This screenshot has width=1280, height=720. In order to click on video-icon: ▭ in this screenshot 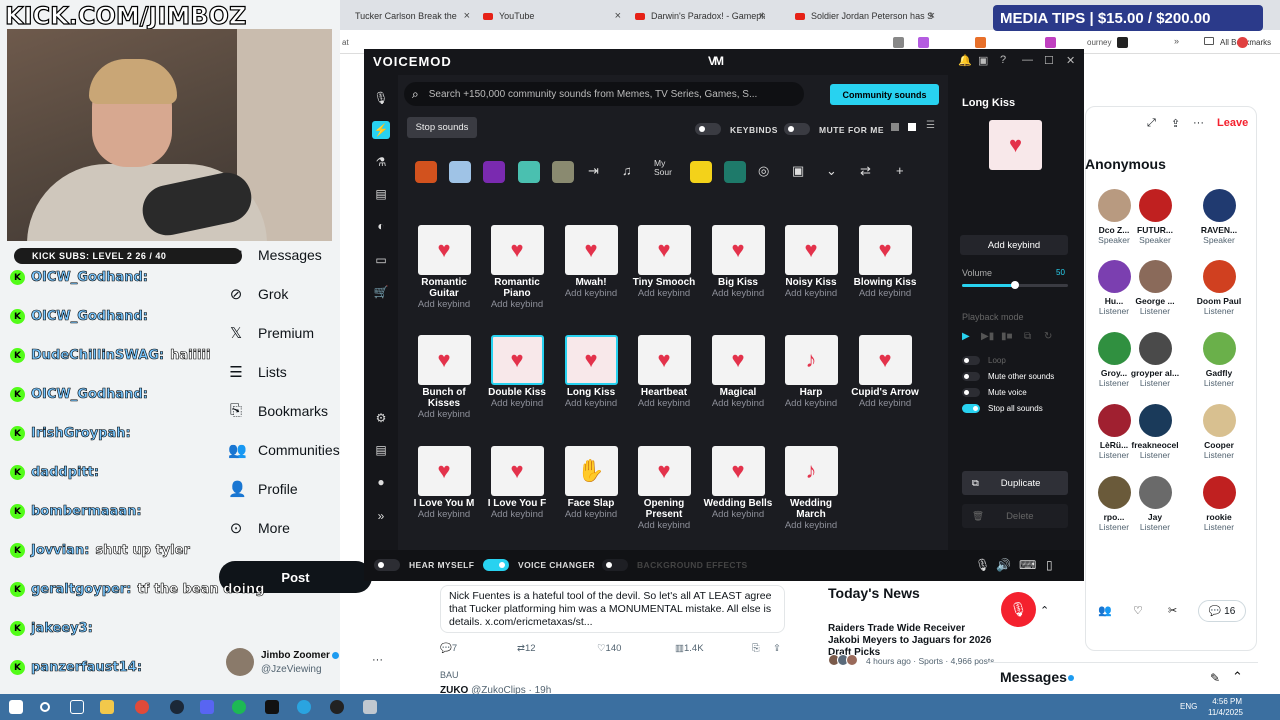, I will do `click(381, 260)`.